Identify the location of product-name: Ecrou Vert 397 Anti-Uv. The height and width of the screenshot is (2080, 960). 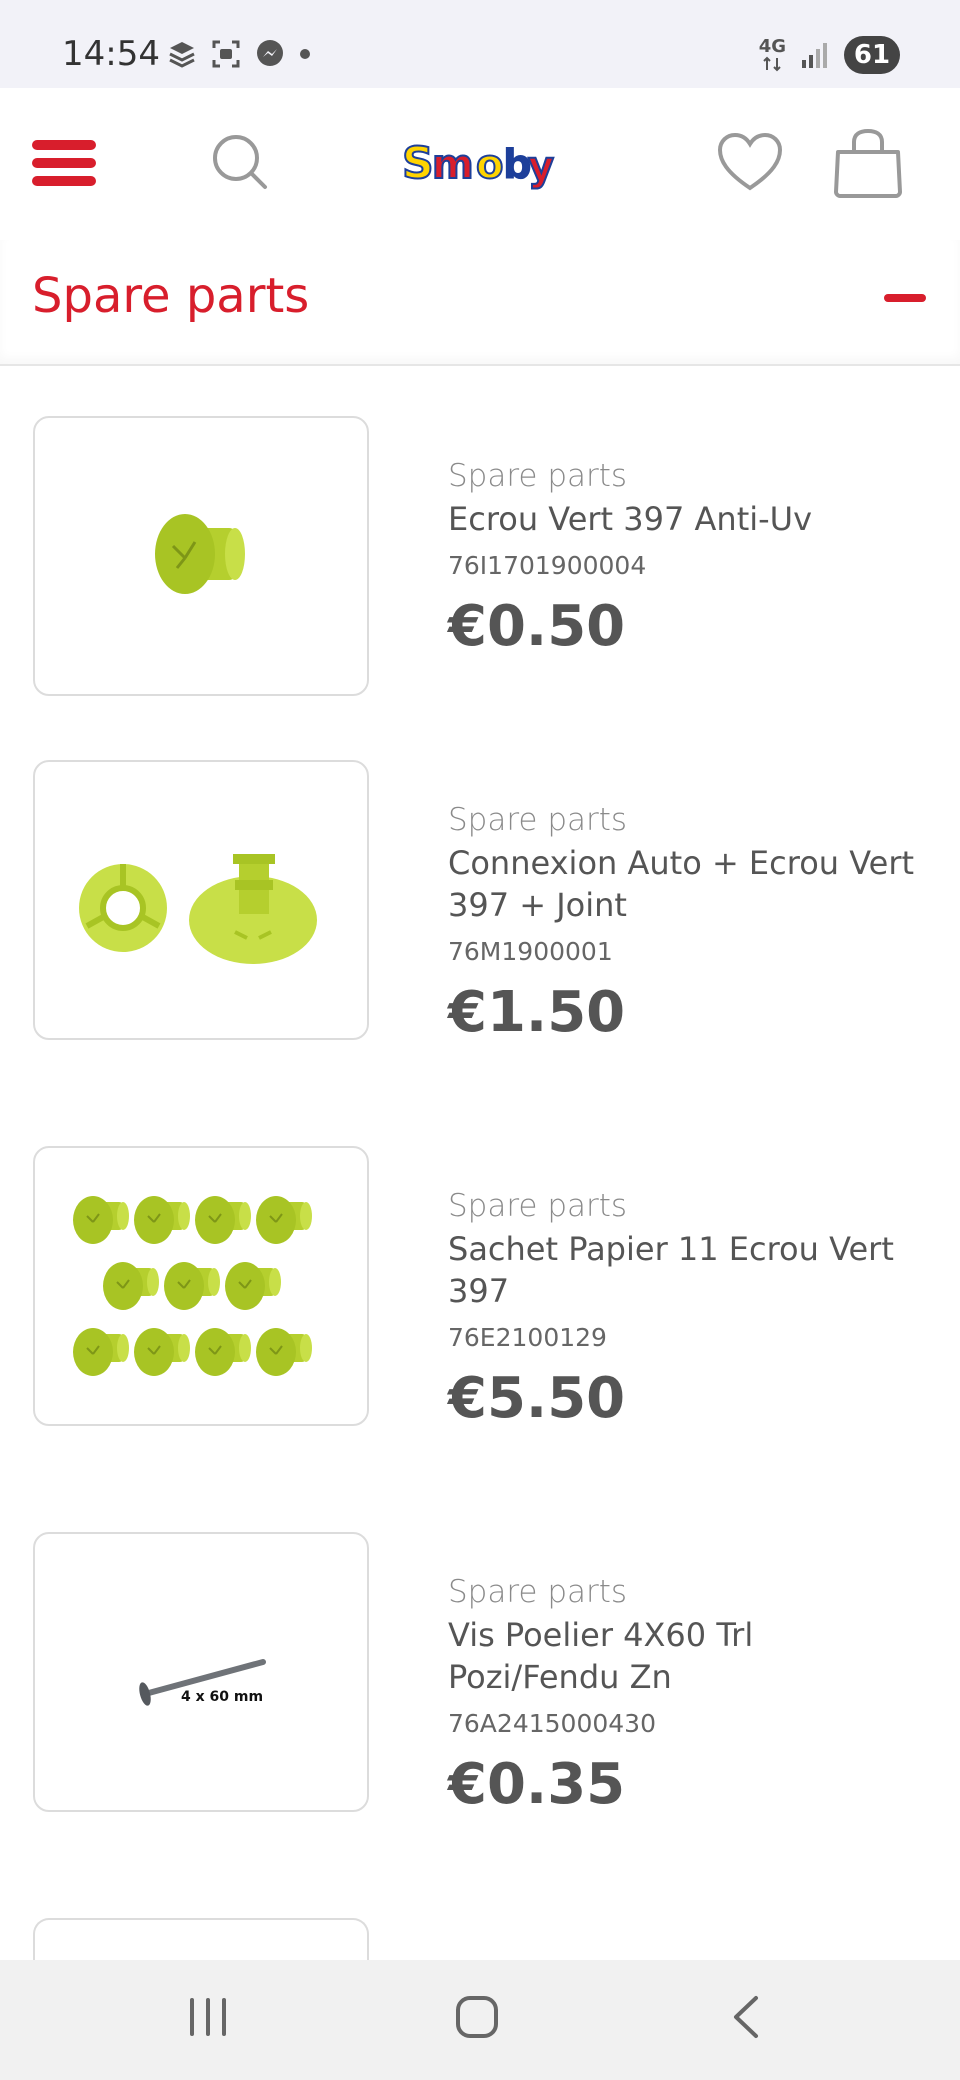
(688, 519).